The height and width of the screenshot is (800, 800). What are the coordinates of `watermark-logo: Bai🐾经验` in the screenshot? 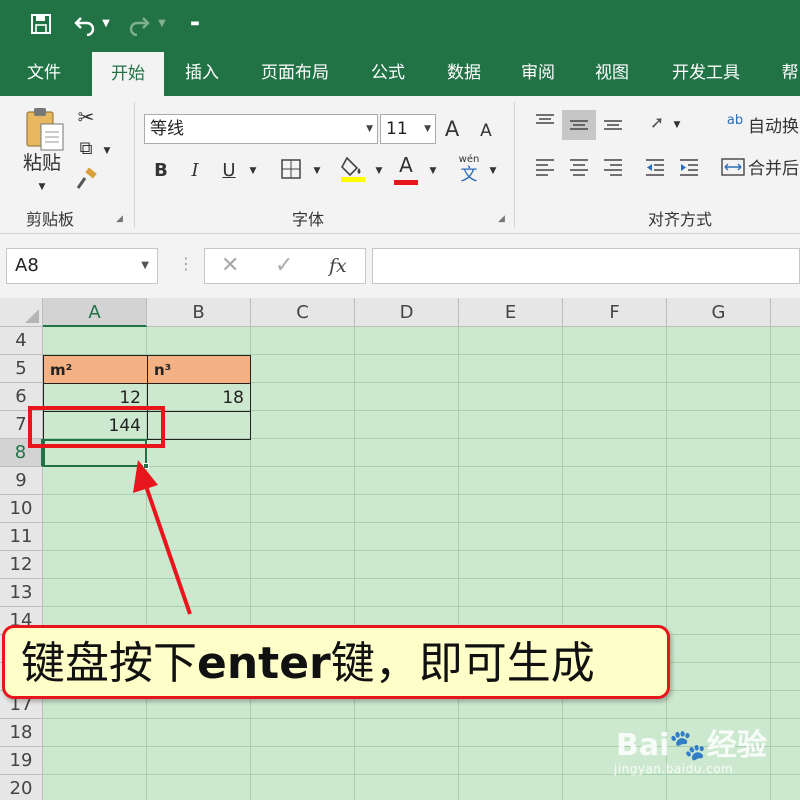 It's located at (691, 742).